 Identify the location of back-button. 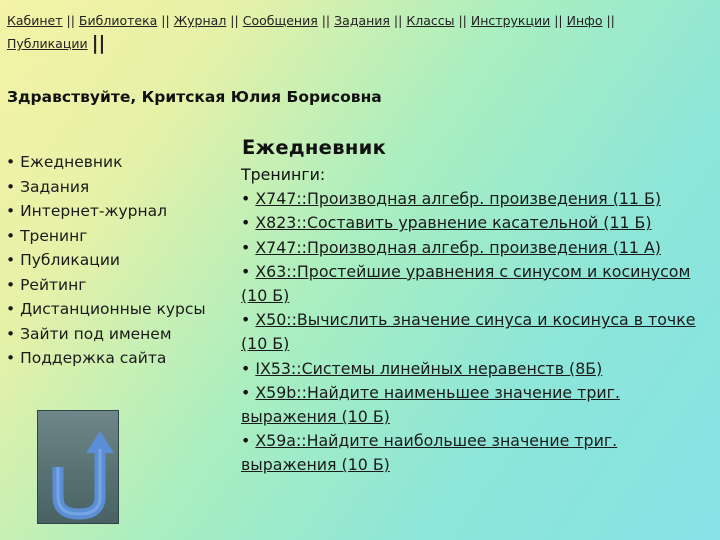
(78, 467).